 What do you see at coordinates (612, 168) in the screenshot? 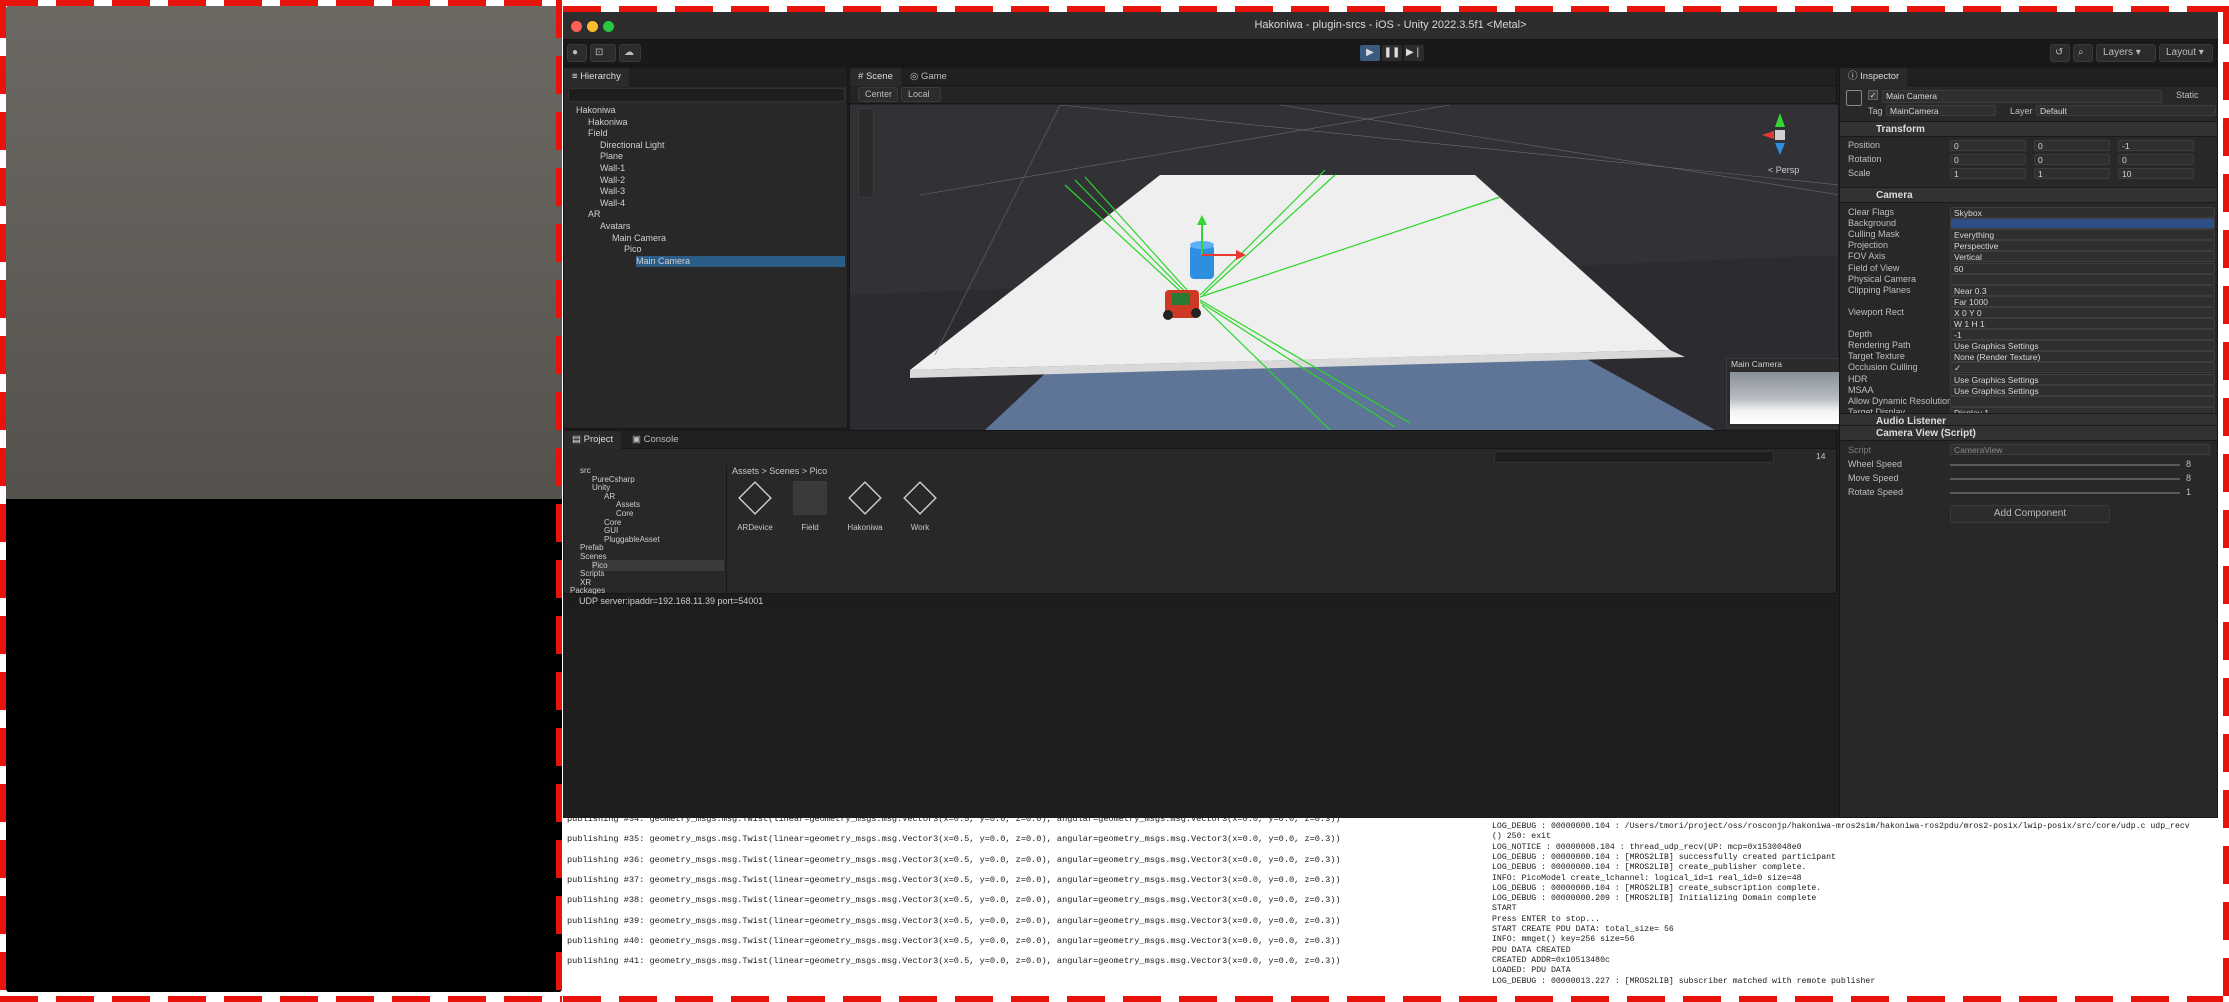
I see `hierarchy-item: Wall-1` at bounding box center [612, 168].